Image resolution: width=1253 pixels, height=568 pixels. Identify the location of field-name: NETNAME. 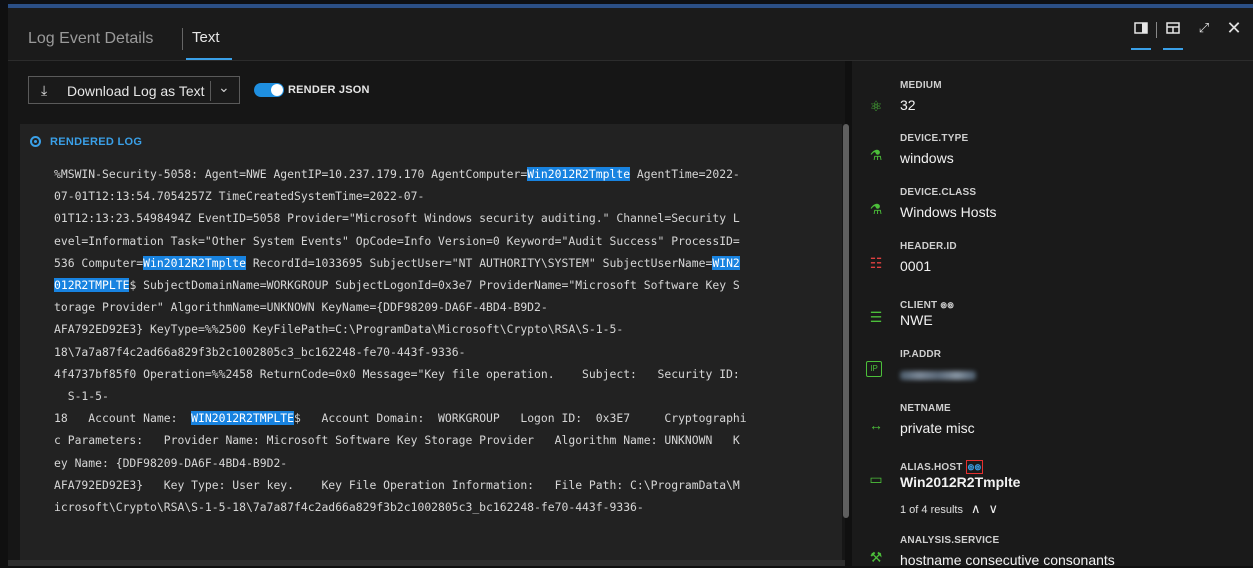
(925, 408).